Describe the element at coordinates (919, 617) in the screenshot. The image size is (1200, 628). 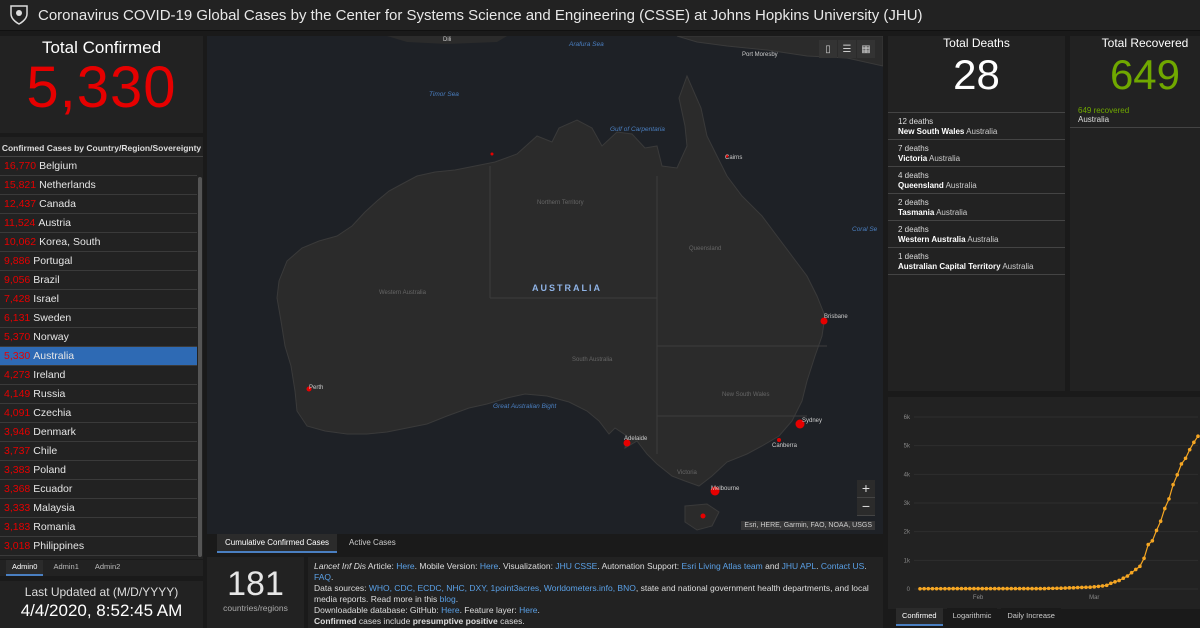
I see `tab-chart-0: Confirmed` at that location.